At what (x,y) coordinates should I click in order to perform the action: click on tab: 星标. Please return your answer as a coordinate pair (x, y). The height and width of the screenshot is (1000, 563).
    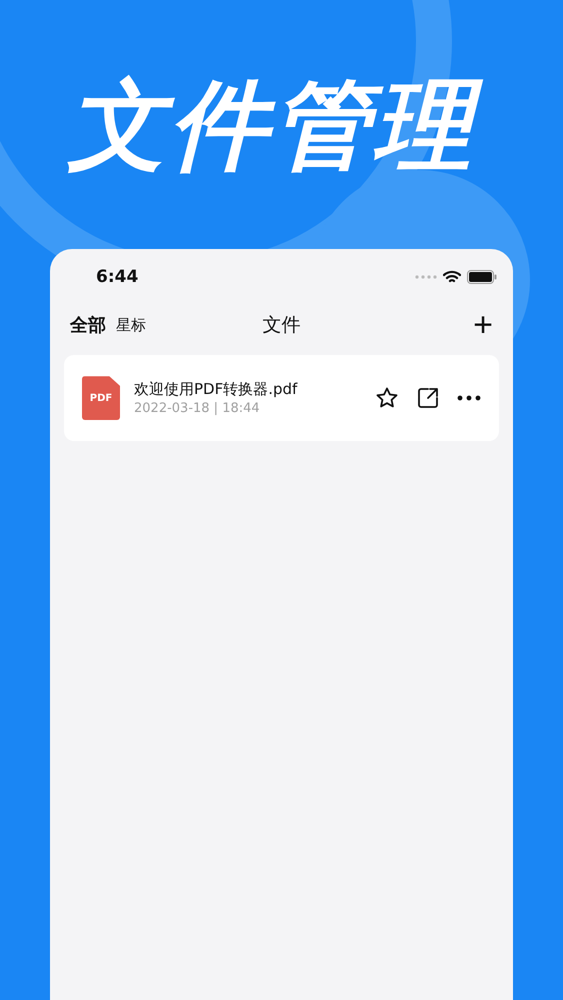
    Looking at the image, I should click on (131, 325).